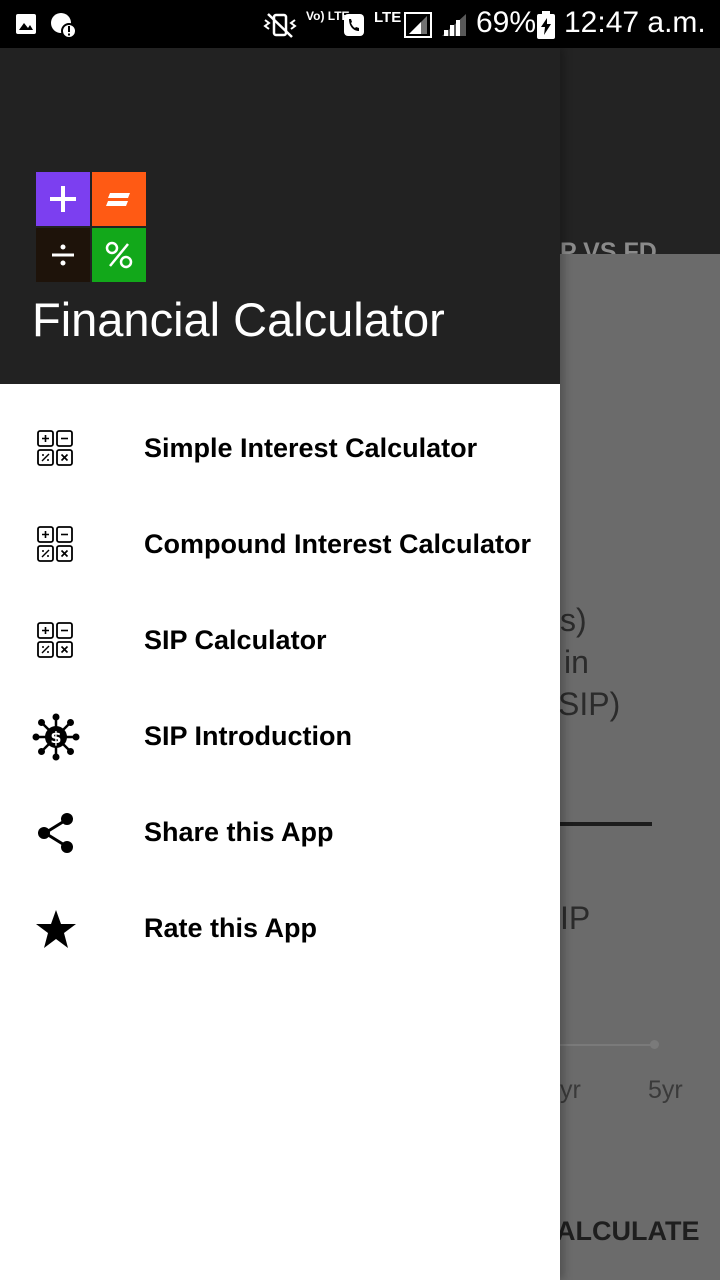  What do you see at coordinates (575, 918) in the screenshot?
I see `background-text-line: IP` at bounding box center [575, 918].